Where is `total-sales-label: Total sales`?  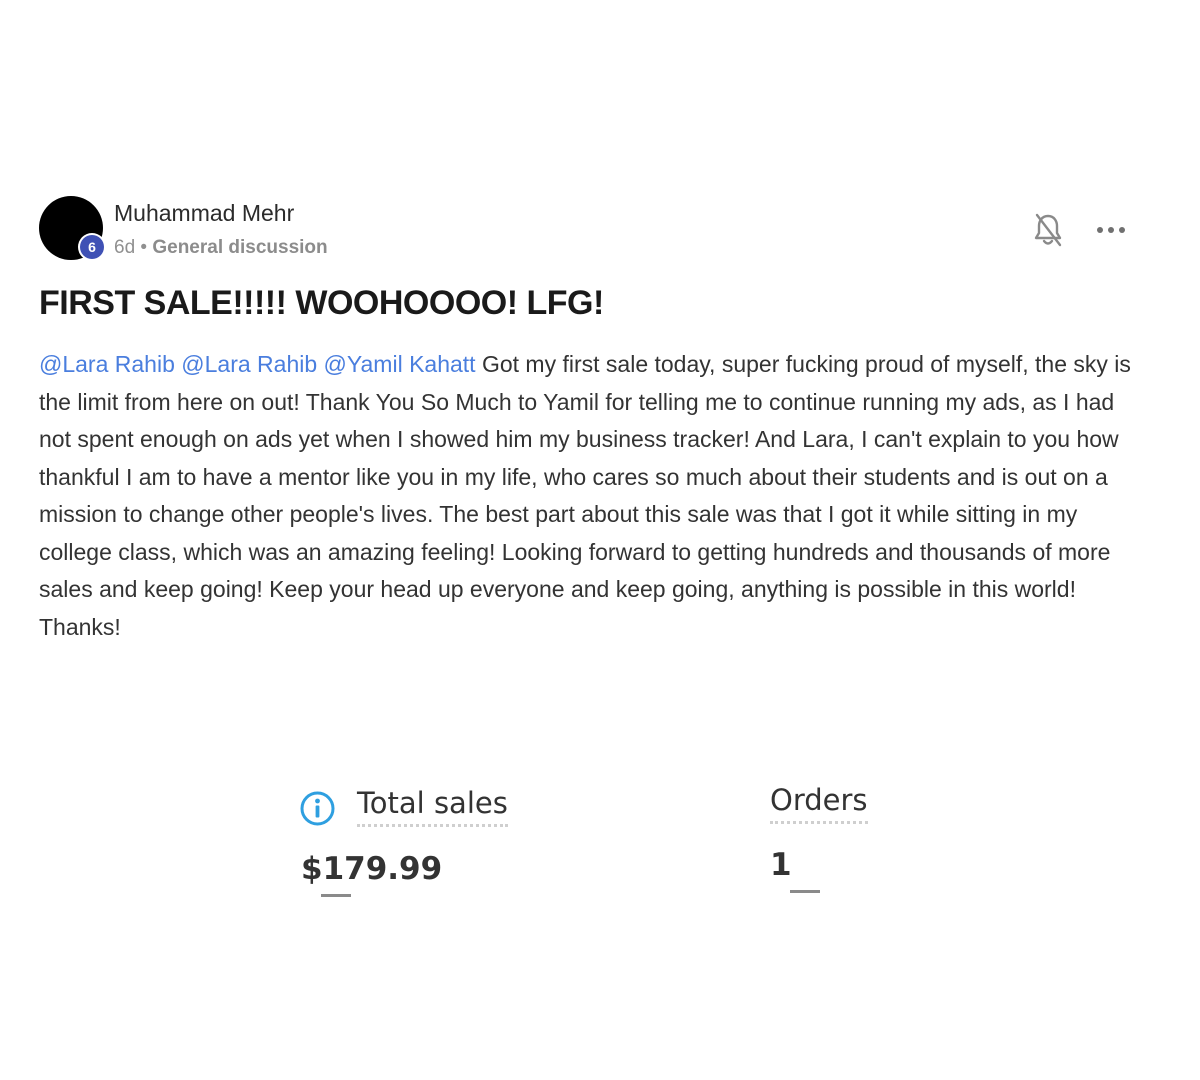
total-sales-label: Total sales is located at coordinates (432, 806).